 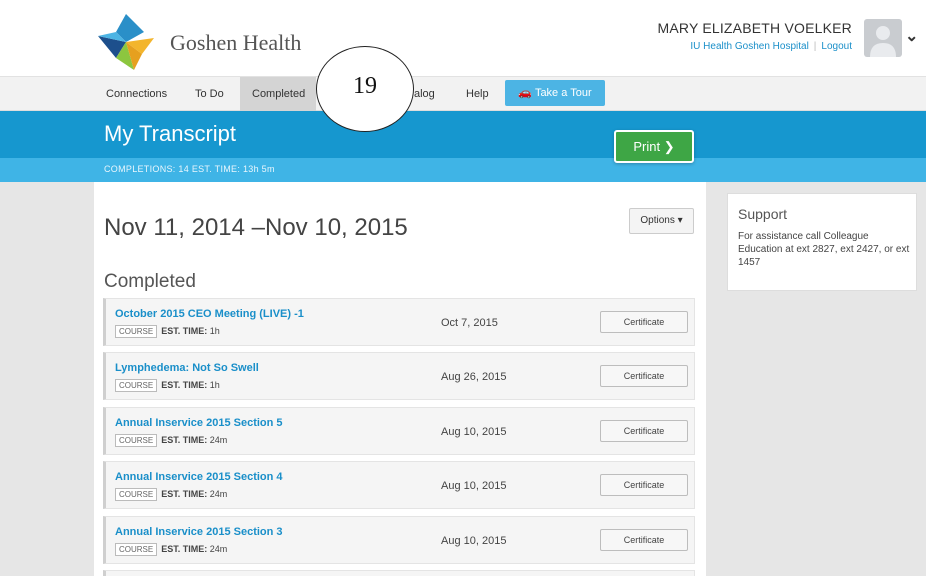 I want to click on chevron-down-icon: ⌄, so click(x=911, y=36).